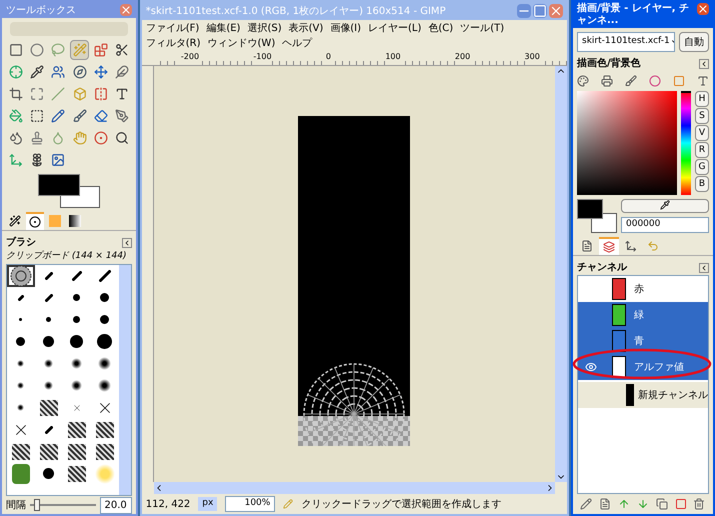  I want to click on pencil-icon, so click(58, 116).